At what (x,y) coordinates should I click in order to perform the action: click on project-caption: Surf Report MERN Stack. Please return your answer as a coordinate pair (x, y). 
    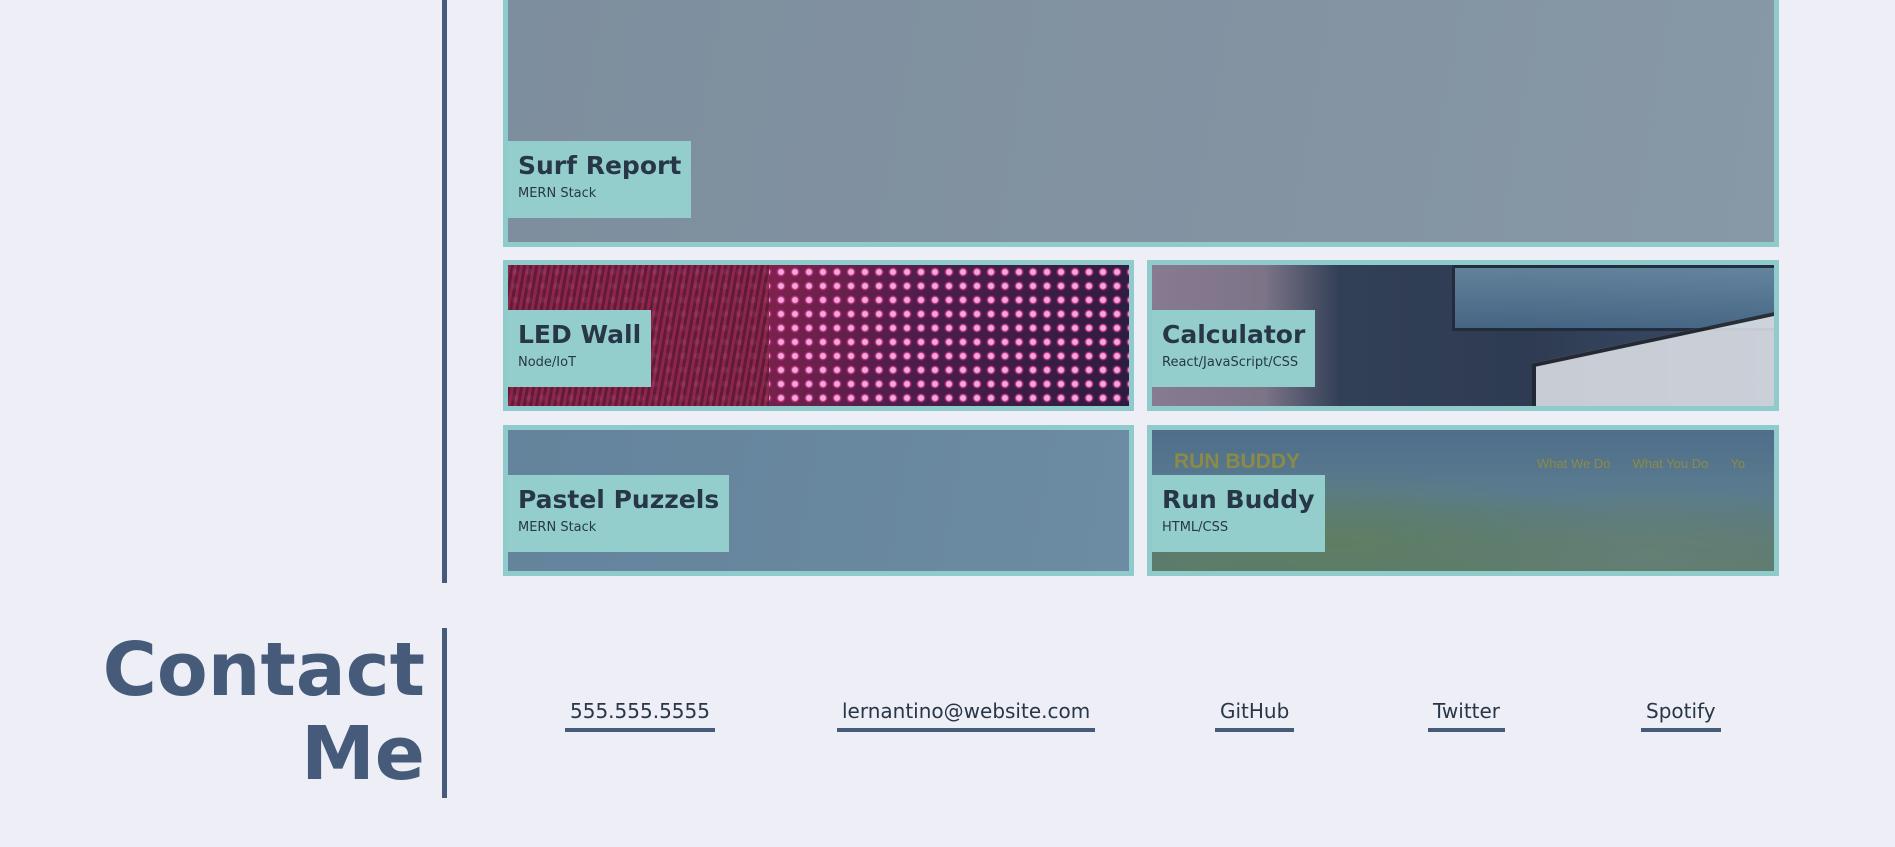
    Looking at the image, I should click on (600, 179).